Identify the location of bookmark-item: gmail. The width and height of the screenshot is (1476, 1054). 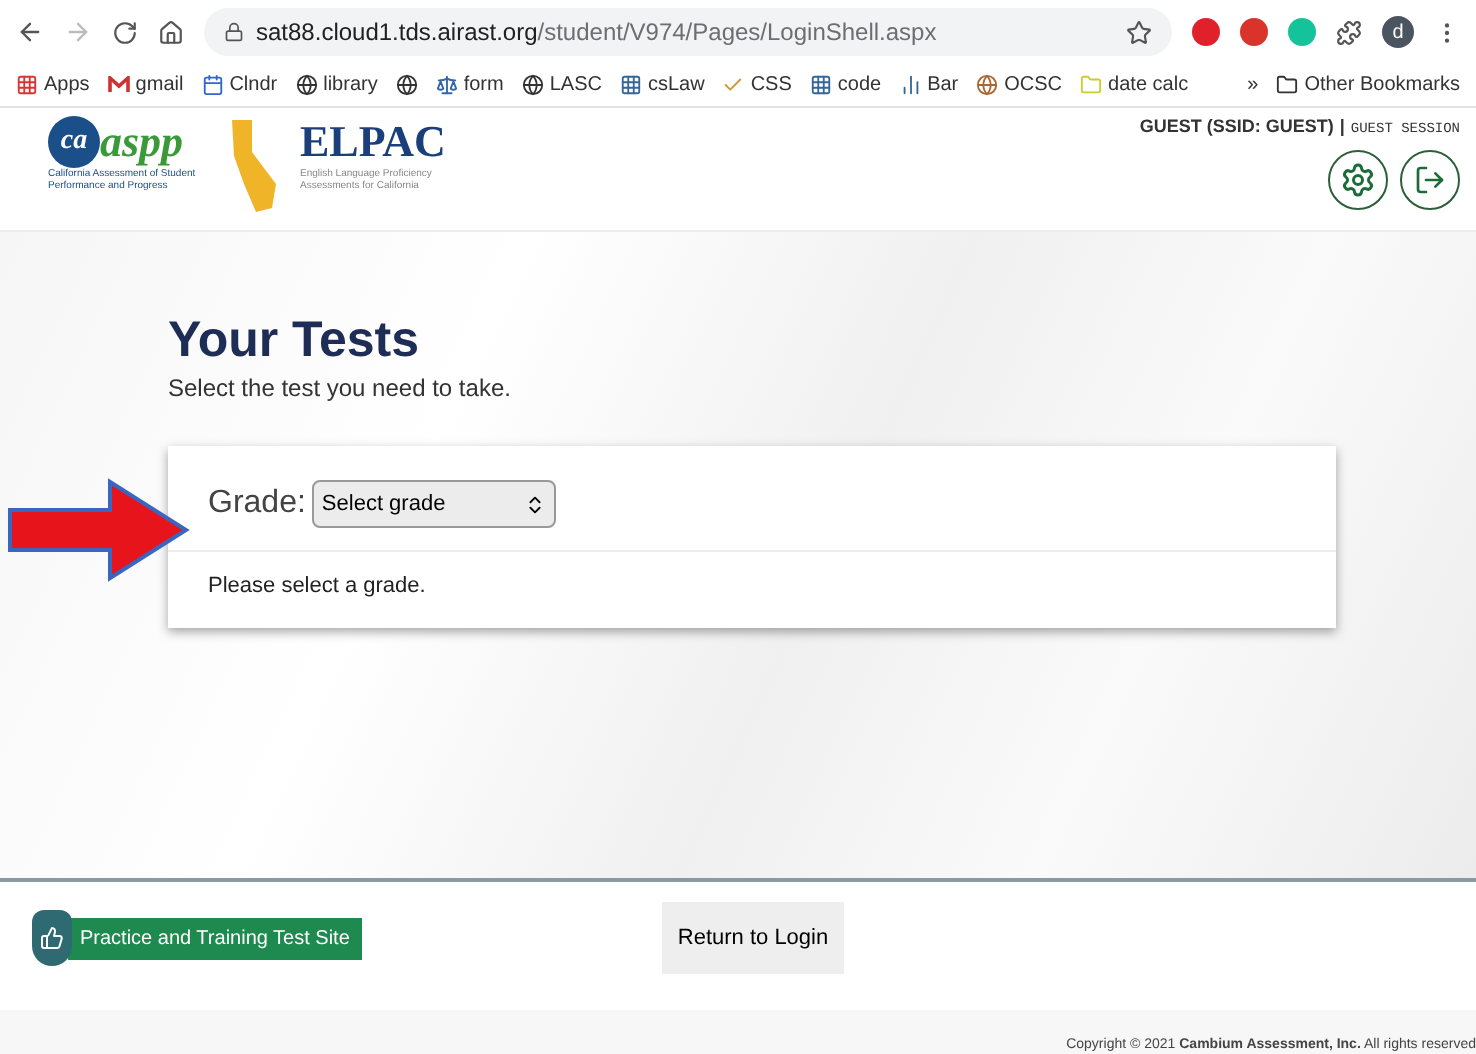
(145, 85).